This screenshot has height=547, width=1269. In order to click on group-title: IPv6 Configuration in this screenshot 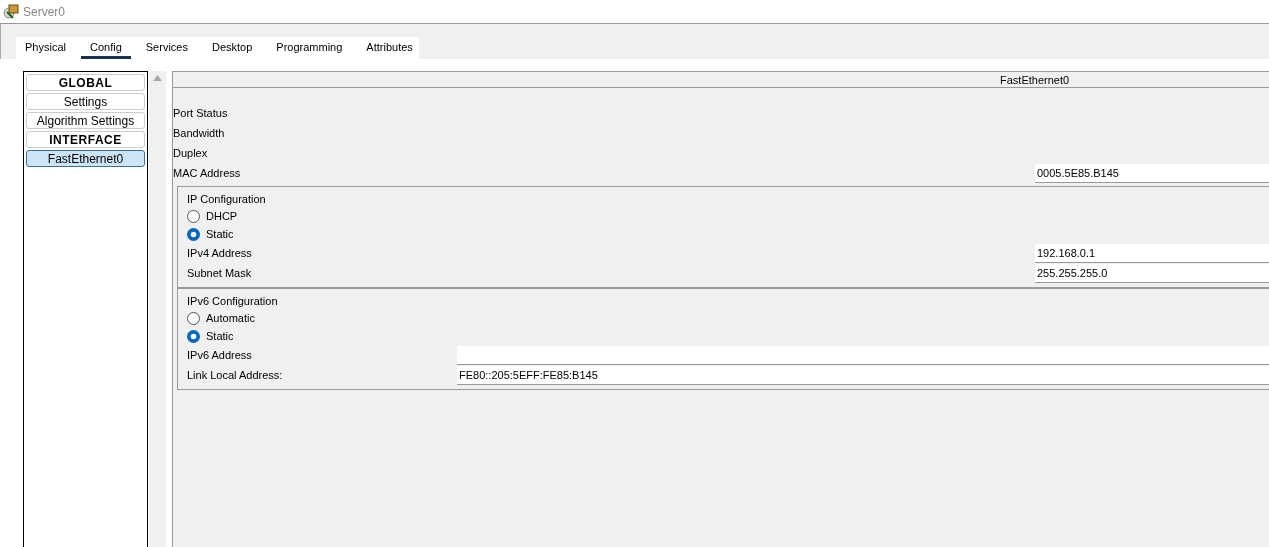, I will do `click(232, 301)`.